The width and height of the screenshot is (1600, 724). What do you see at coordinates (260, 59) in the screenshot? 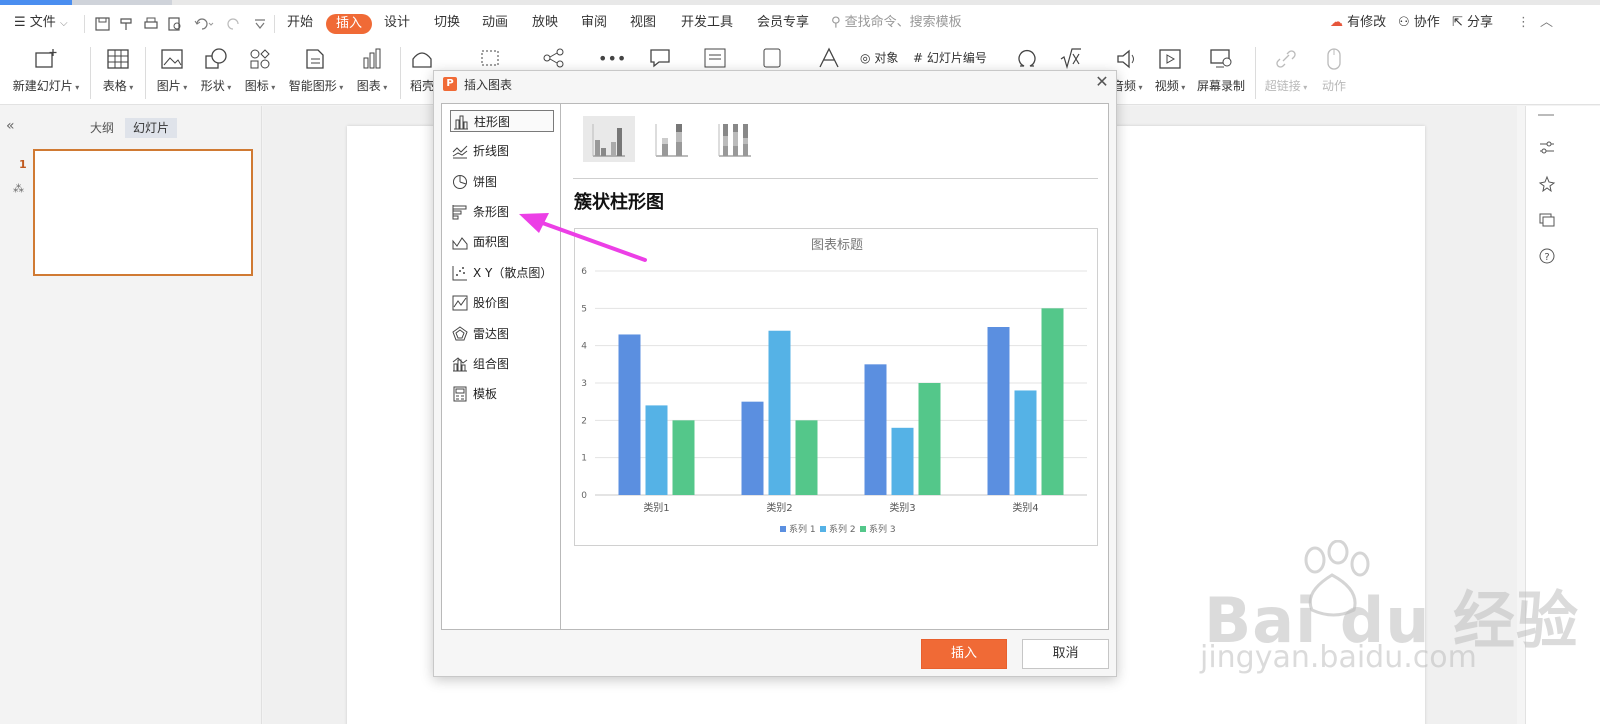
I see `icons-icon` at bounding box center [260, 59].